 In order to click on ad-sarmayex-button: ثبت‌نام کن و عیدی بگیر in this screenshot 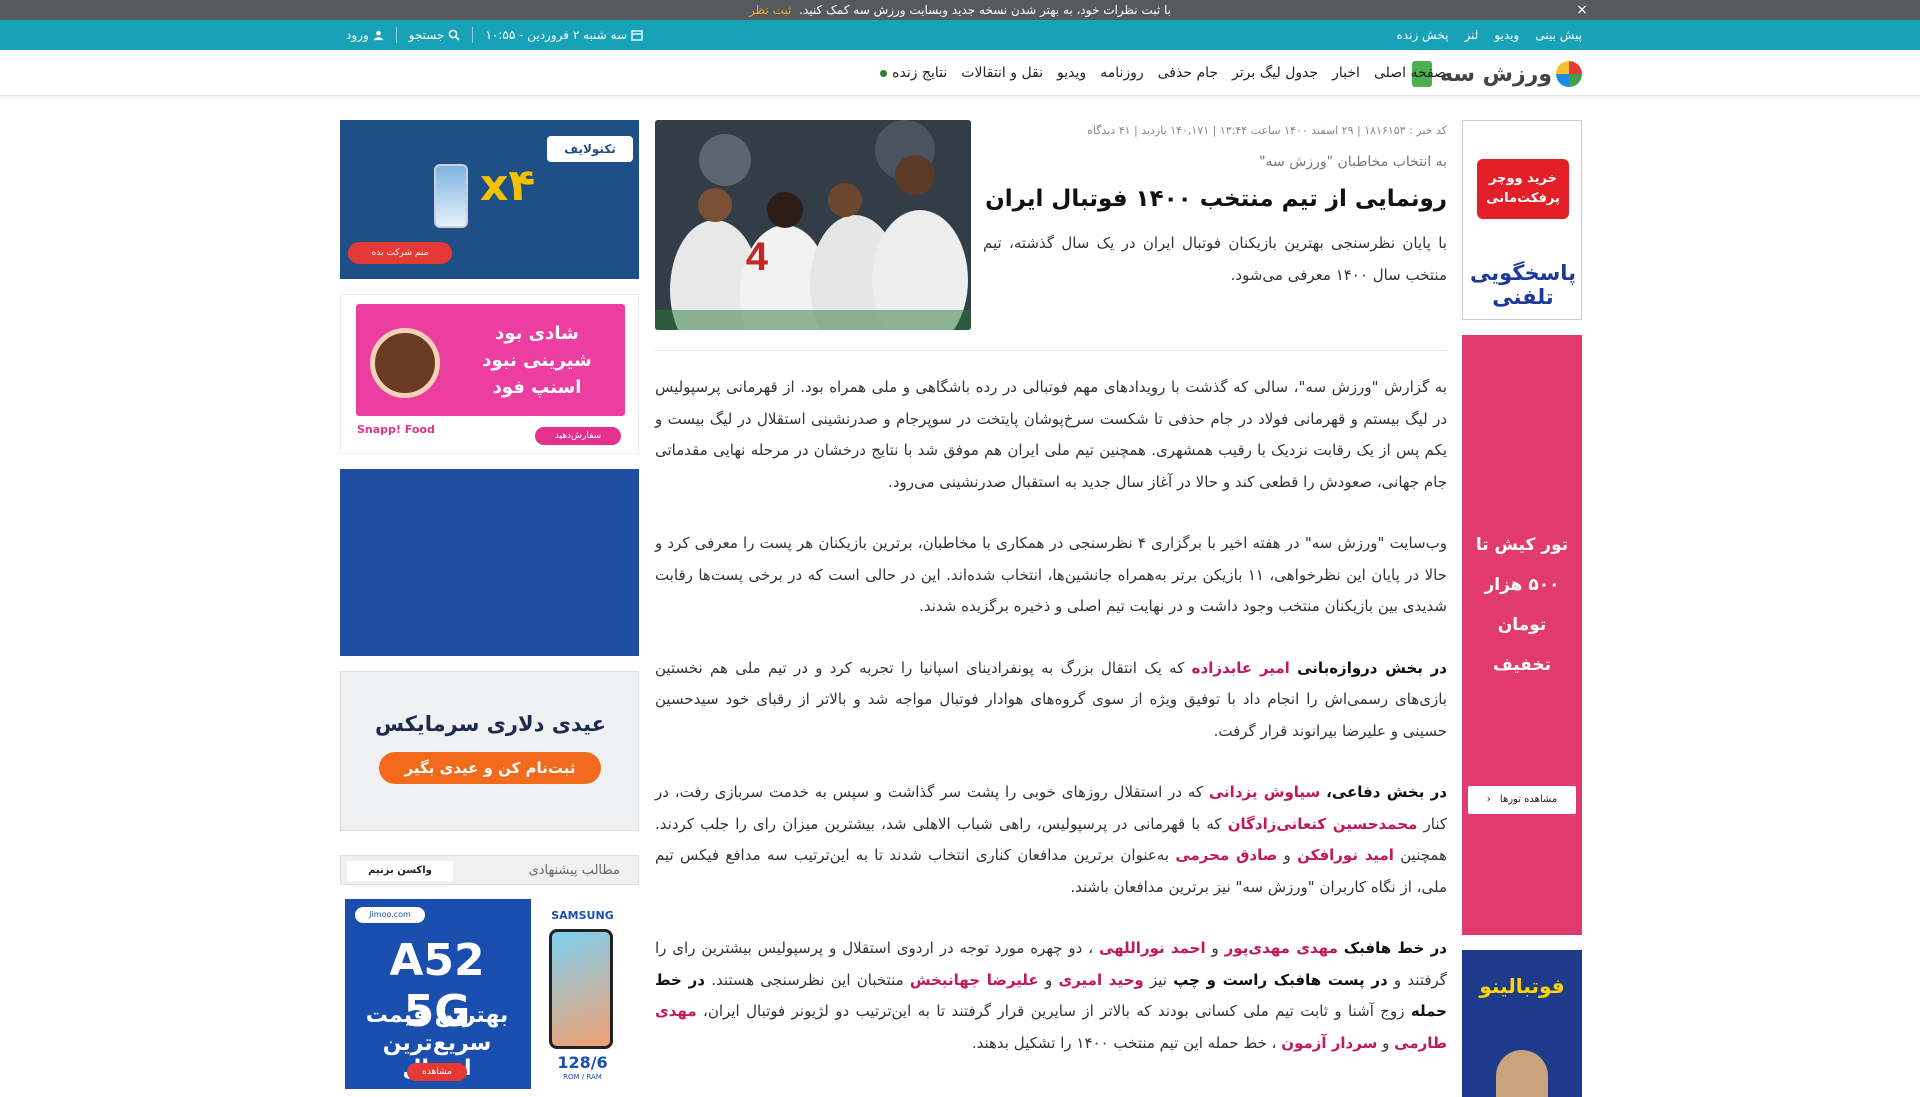, I will do `click(490, 768)`.